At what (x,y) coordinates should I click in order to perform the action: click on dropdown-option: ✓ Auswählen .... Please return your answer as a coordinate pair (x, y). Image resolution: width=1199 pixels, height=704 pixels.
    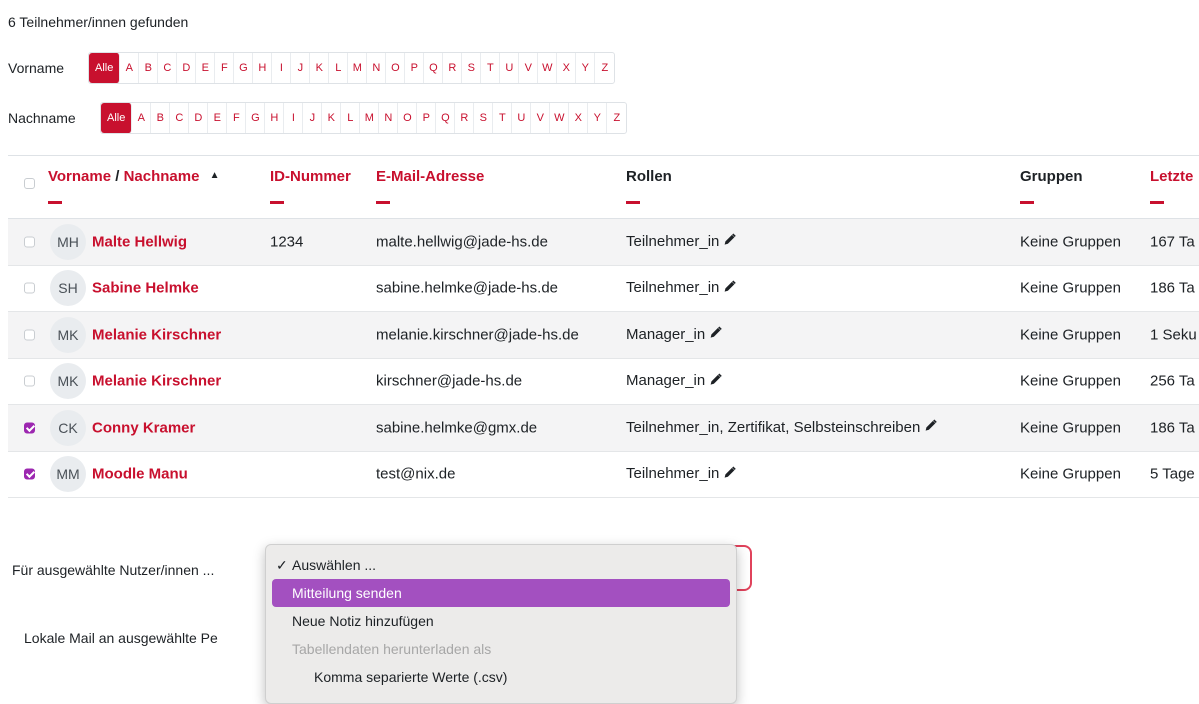
    Looking at the image, I should click on (501, 565).